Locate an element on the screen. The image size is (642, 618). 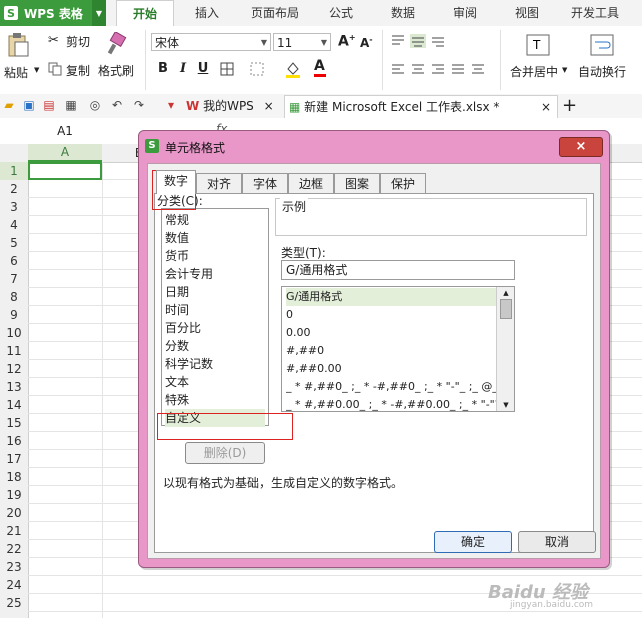
font-name-select: 宋体 ▼ is located at coordinates (211, 42).